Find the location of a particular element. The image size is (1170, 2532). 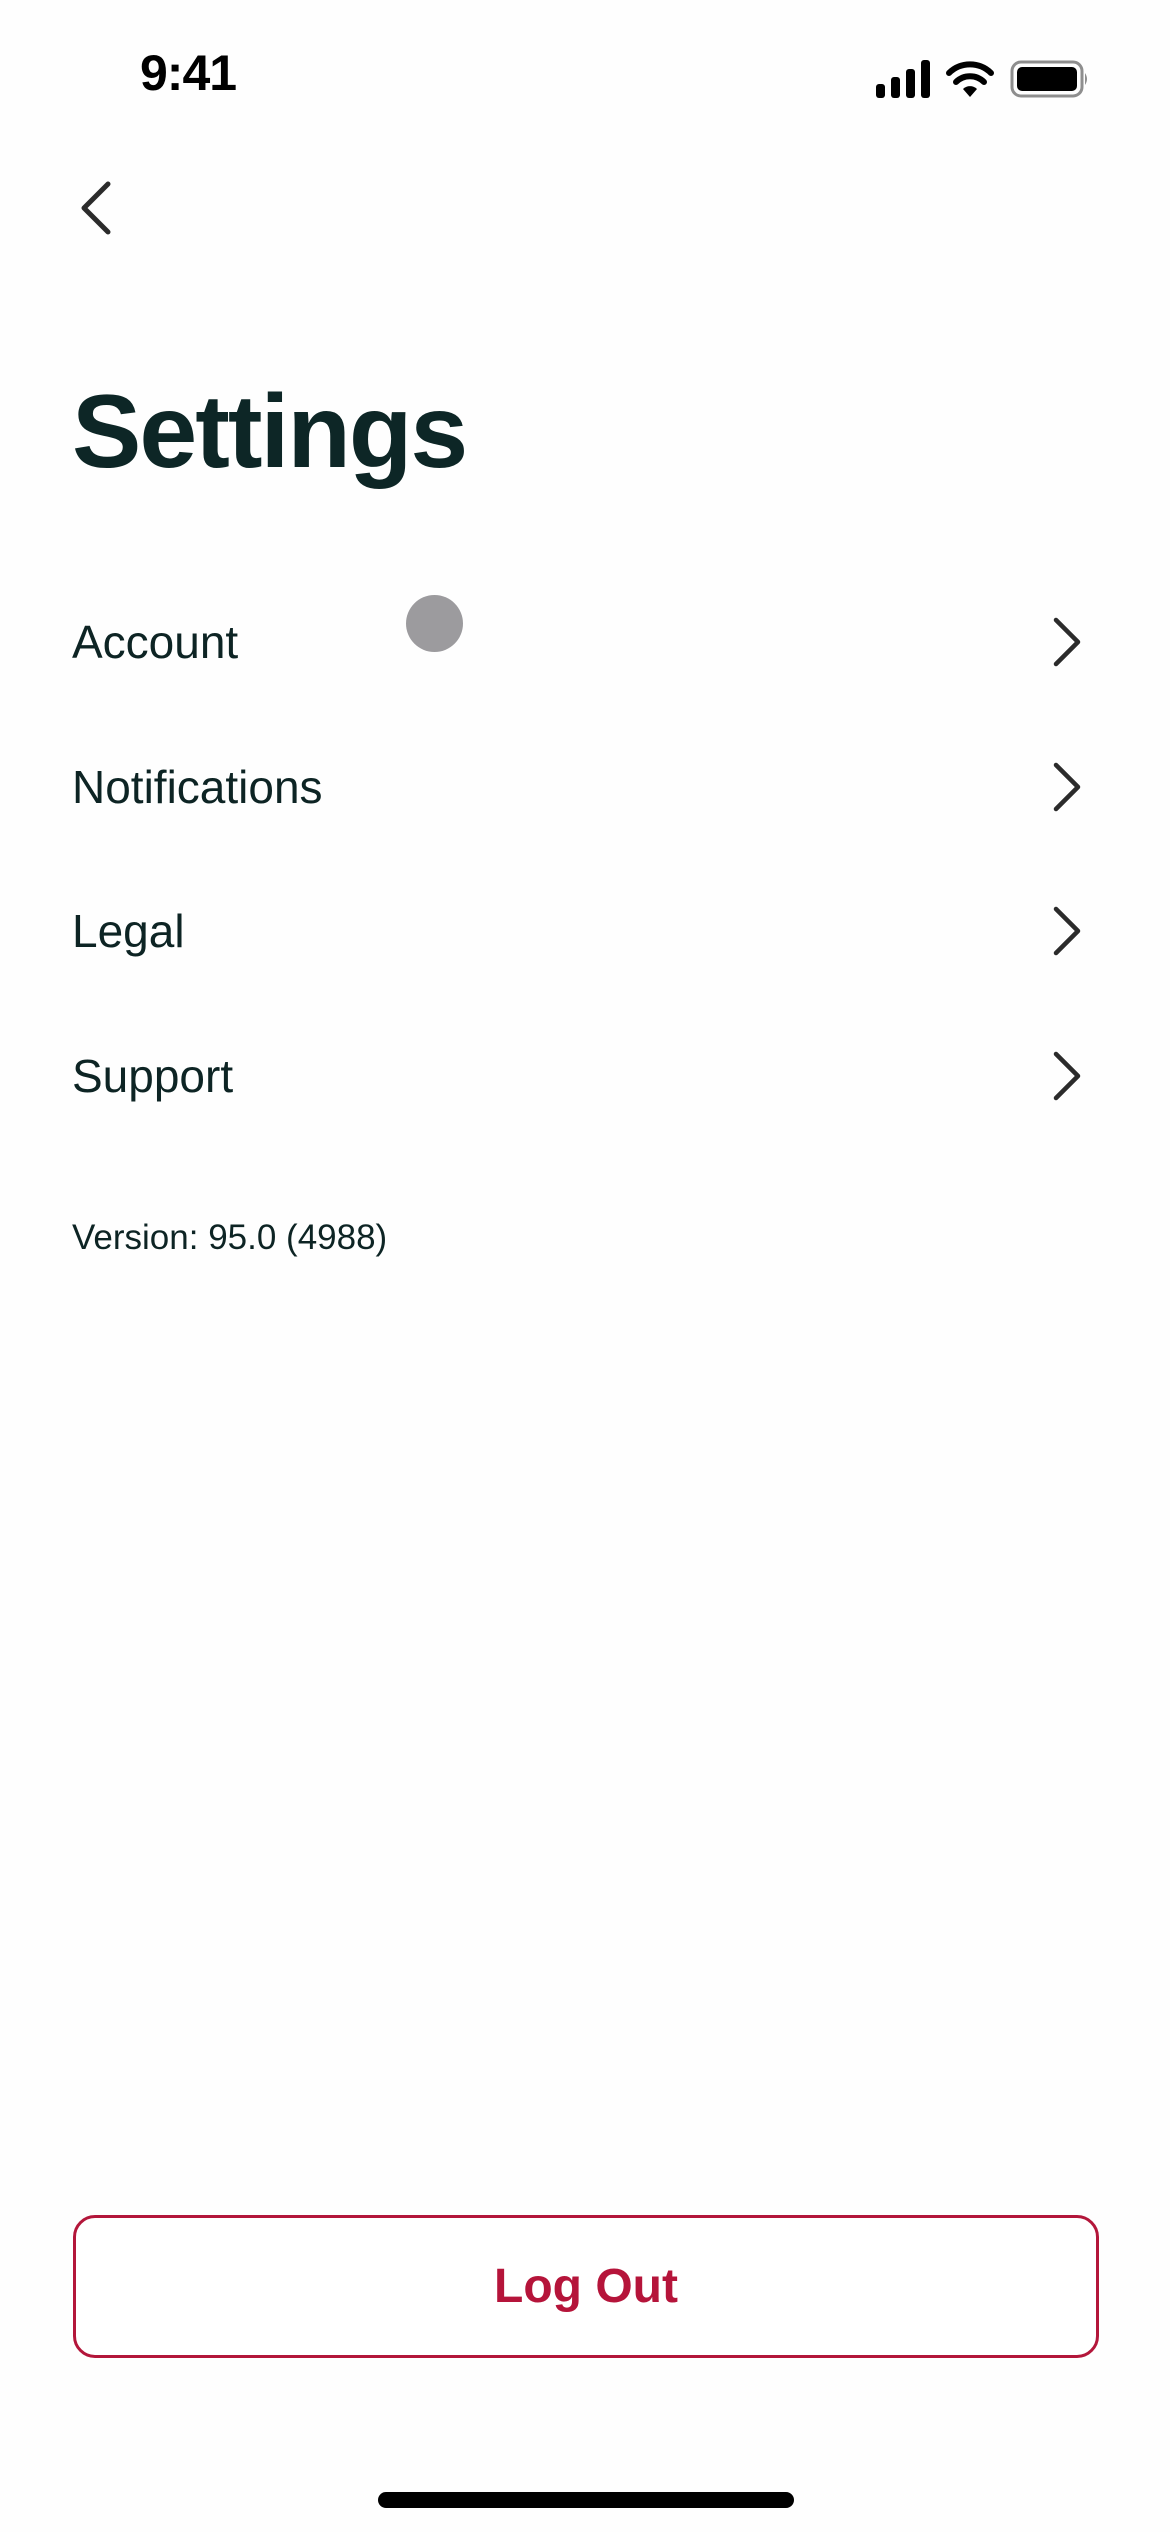

battery-icon is located at coordinates (1048, 79).